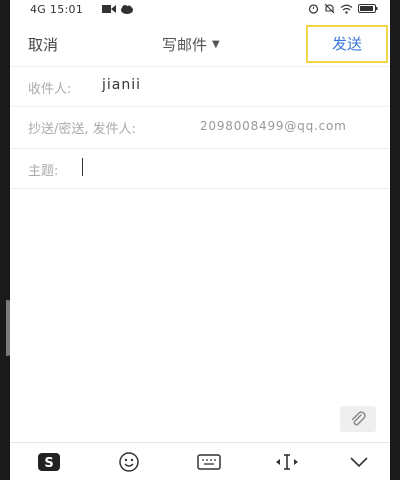 The width and height of the screenshot is (400, 480). Describe the element at coordinates (38, 9) in the screenshot. I see `network-indicator: 4G` at that location.